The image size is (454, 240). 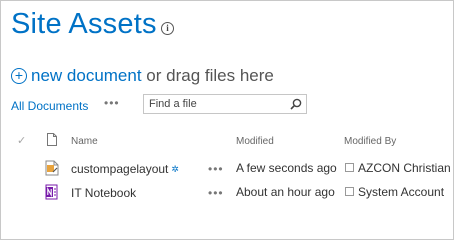 What do you see at coordinates (296, 104) in the screenshot?
I see `search-icon` at bounding box center [296, 104].